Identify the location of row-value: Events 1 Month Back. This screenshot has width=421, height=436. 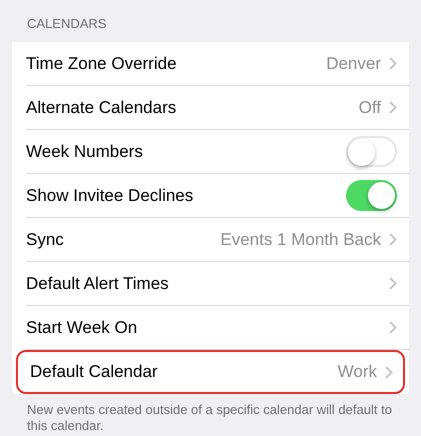
(300, 239).